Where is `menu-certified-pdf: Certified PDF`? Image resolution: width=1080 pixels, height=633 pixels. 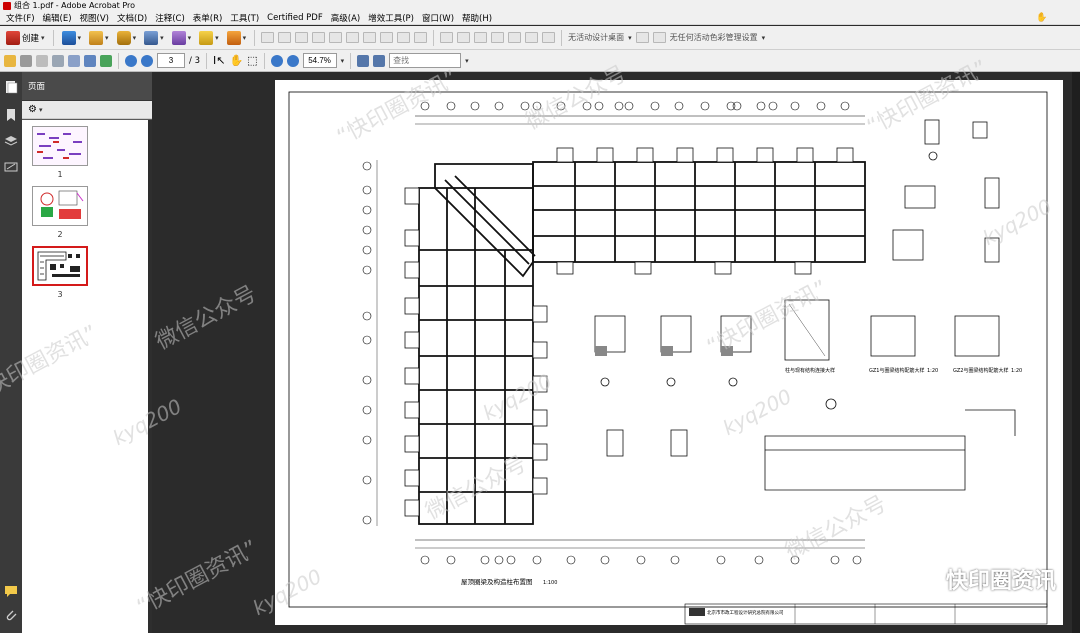 menu-certified-pdf: Certified PDF is located at coordinates (295, 18).